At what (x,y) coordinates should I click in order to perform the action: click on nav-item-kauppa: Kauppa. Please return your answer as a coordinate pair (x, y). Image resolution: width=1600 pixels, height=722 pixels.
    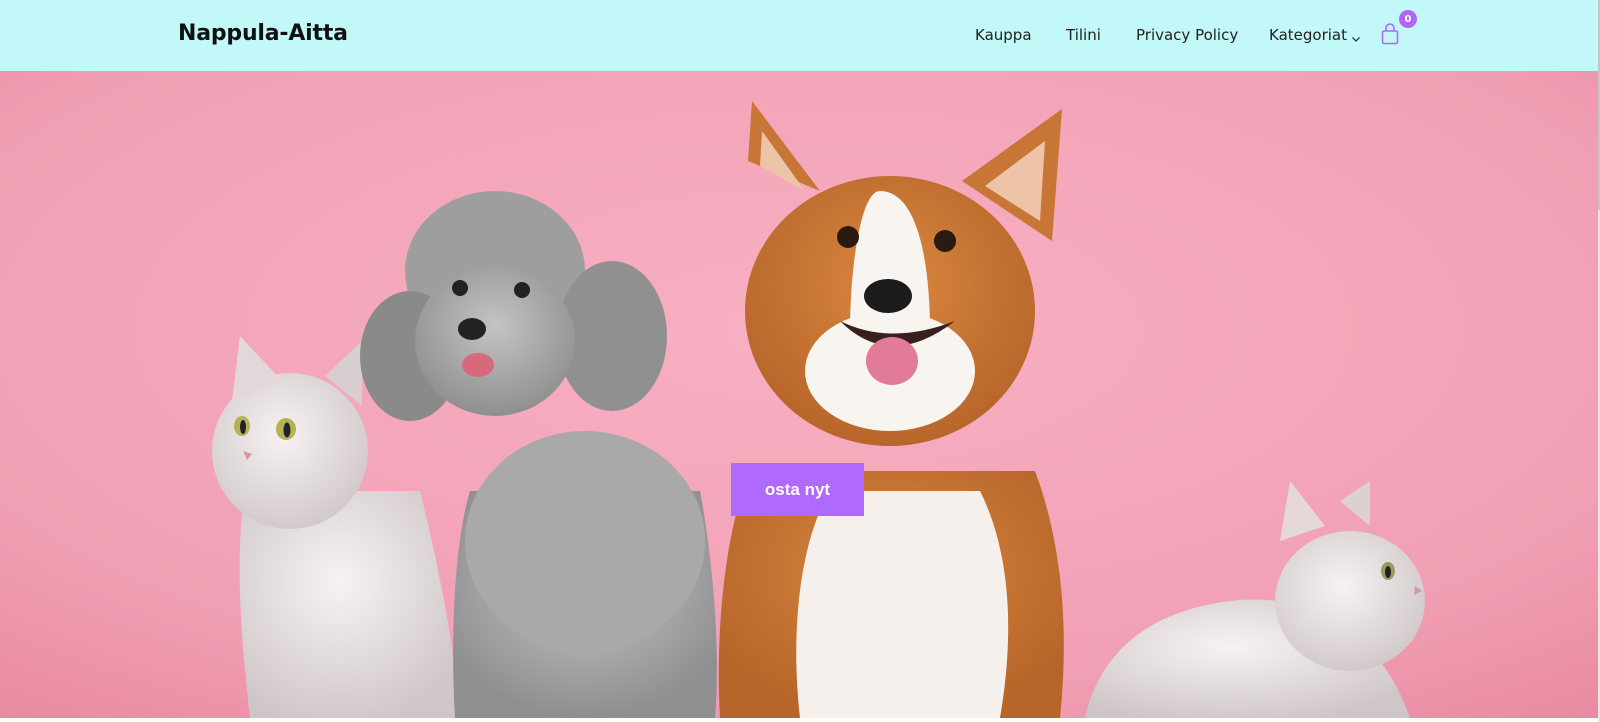
    Looking at the image, I should click on (1003, 35).